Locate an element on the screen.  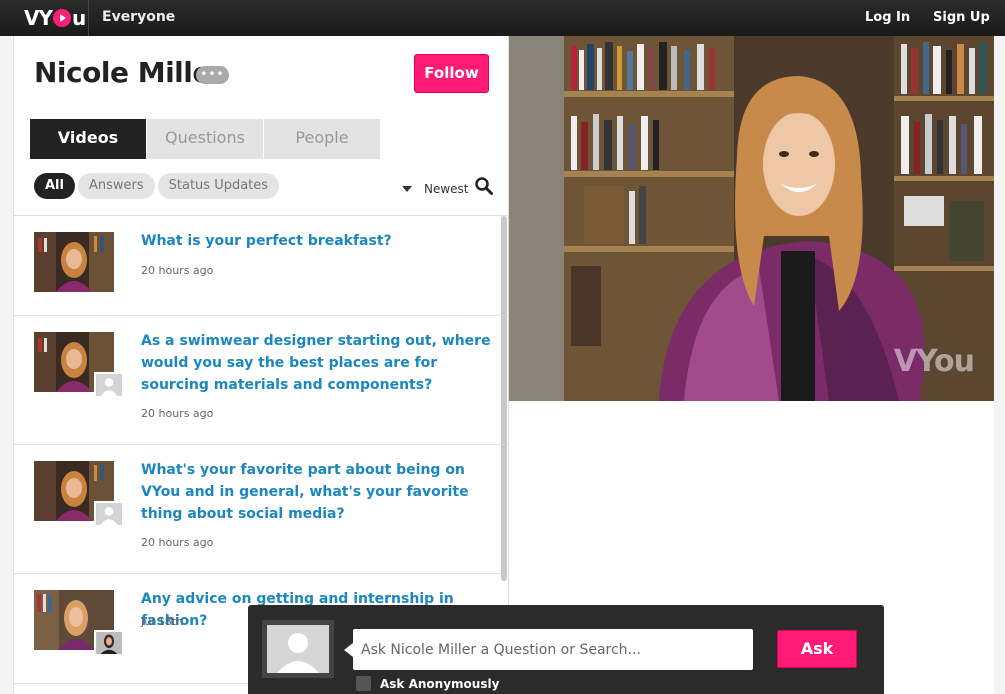
user-avatar is located at coordinates (298, 649).